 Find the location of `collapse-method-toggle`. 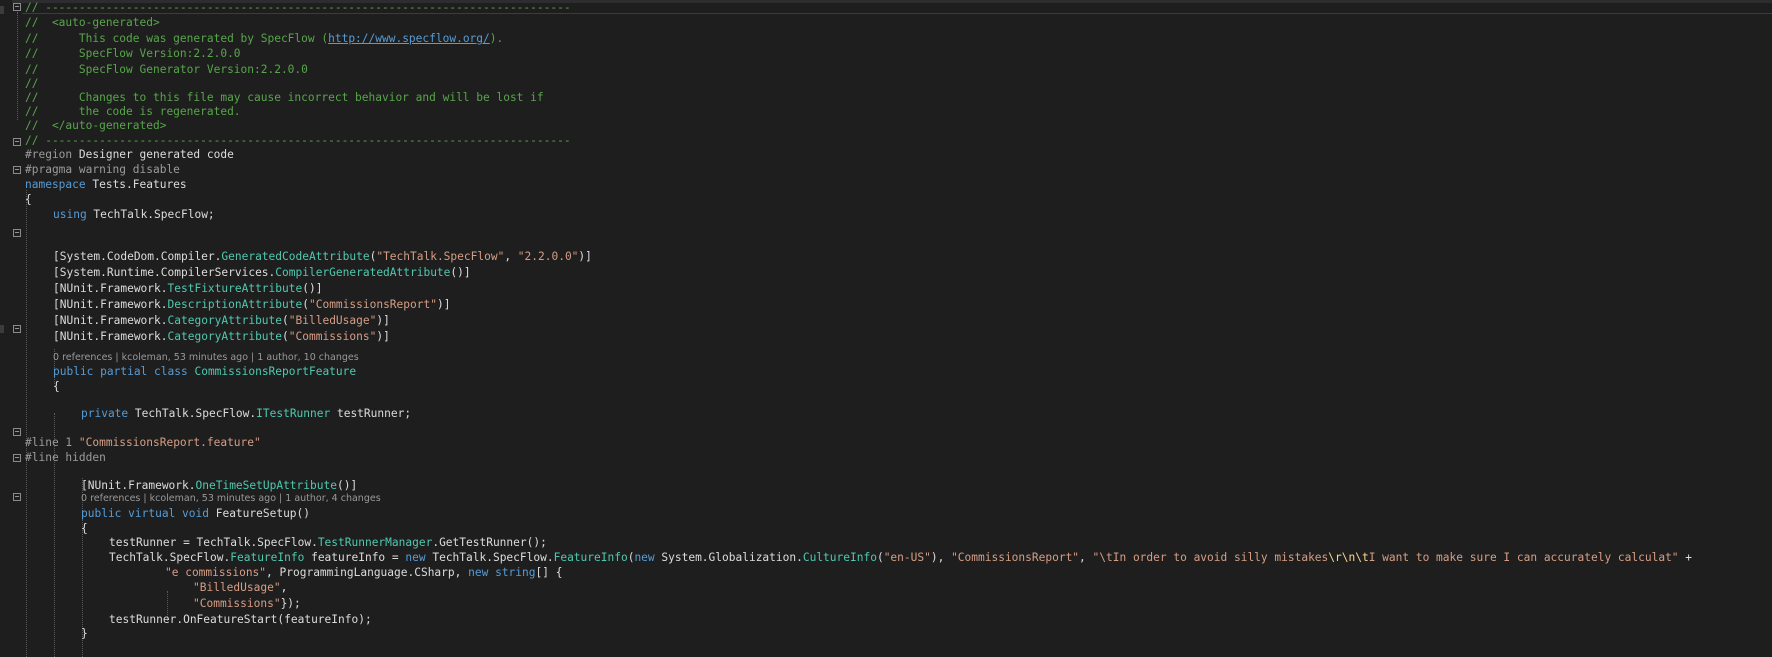

collapse-method-toggle is located at coordinates (17, 458).